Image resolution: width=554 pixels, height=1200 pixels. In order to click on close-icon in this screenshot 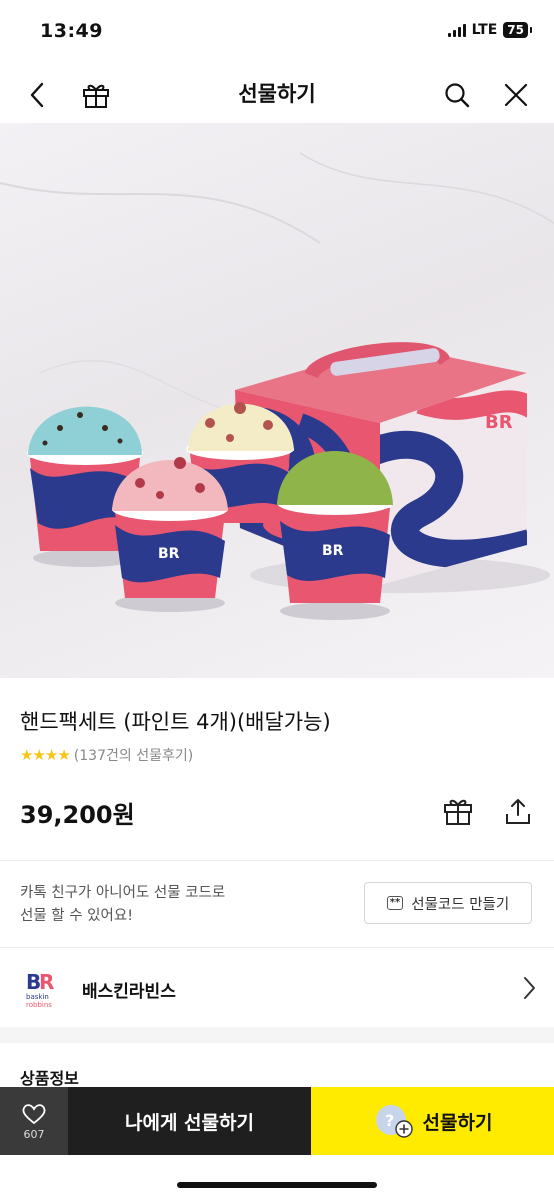, I will do `click(516, 95)`.